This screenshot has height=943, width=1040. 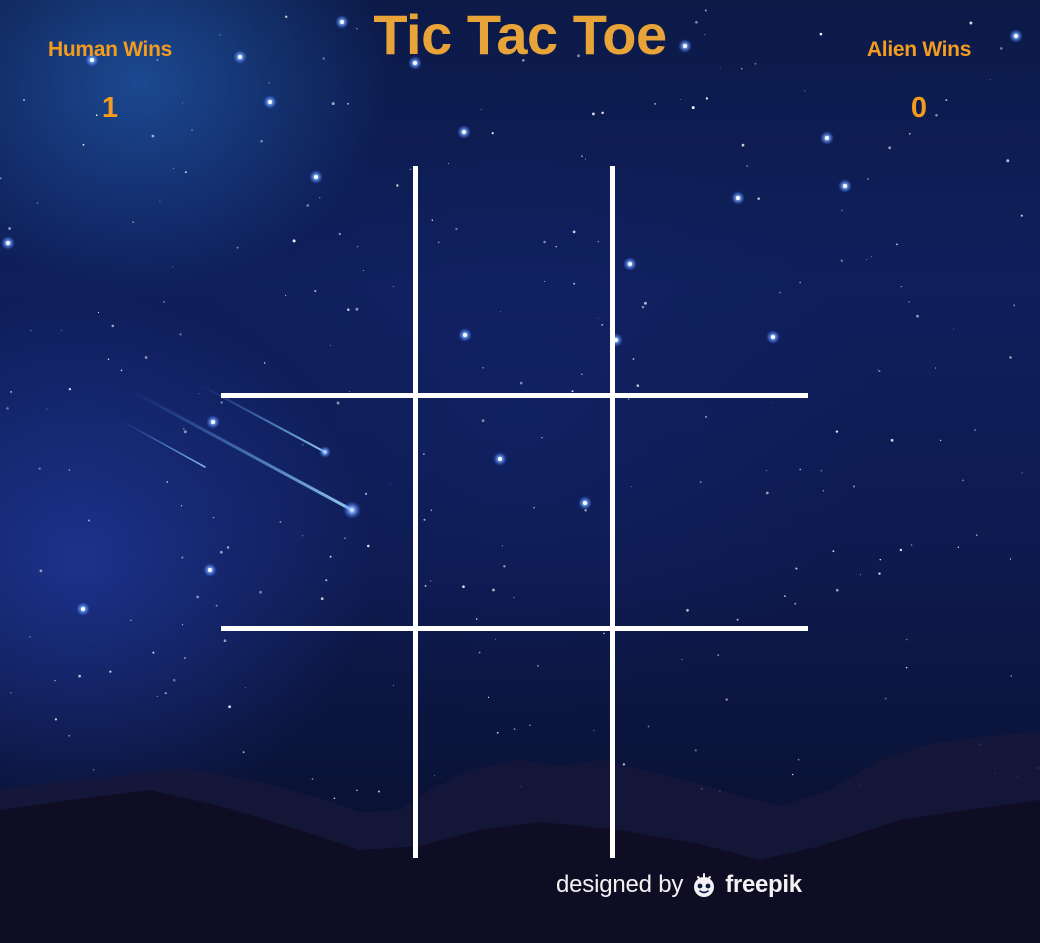 What do you see at coordinates (704, 885) in the screenshot?
I see `freepik-logo-icon` at bounding box center [704, 885].